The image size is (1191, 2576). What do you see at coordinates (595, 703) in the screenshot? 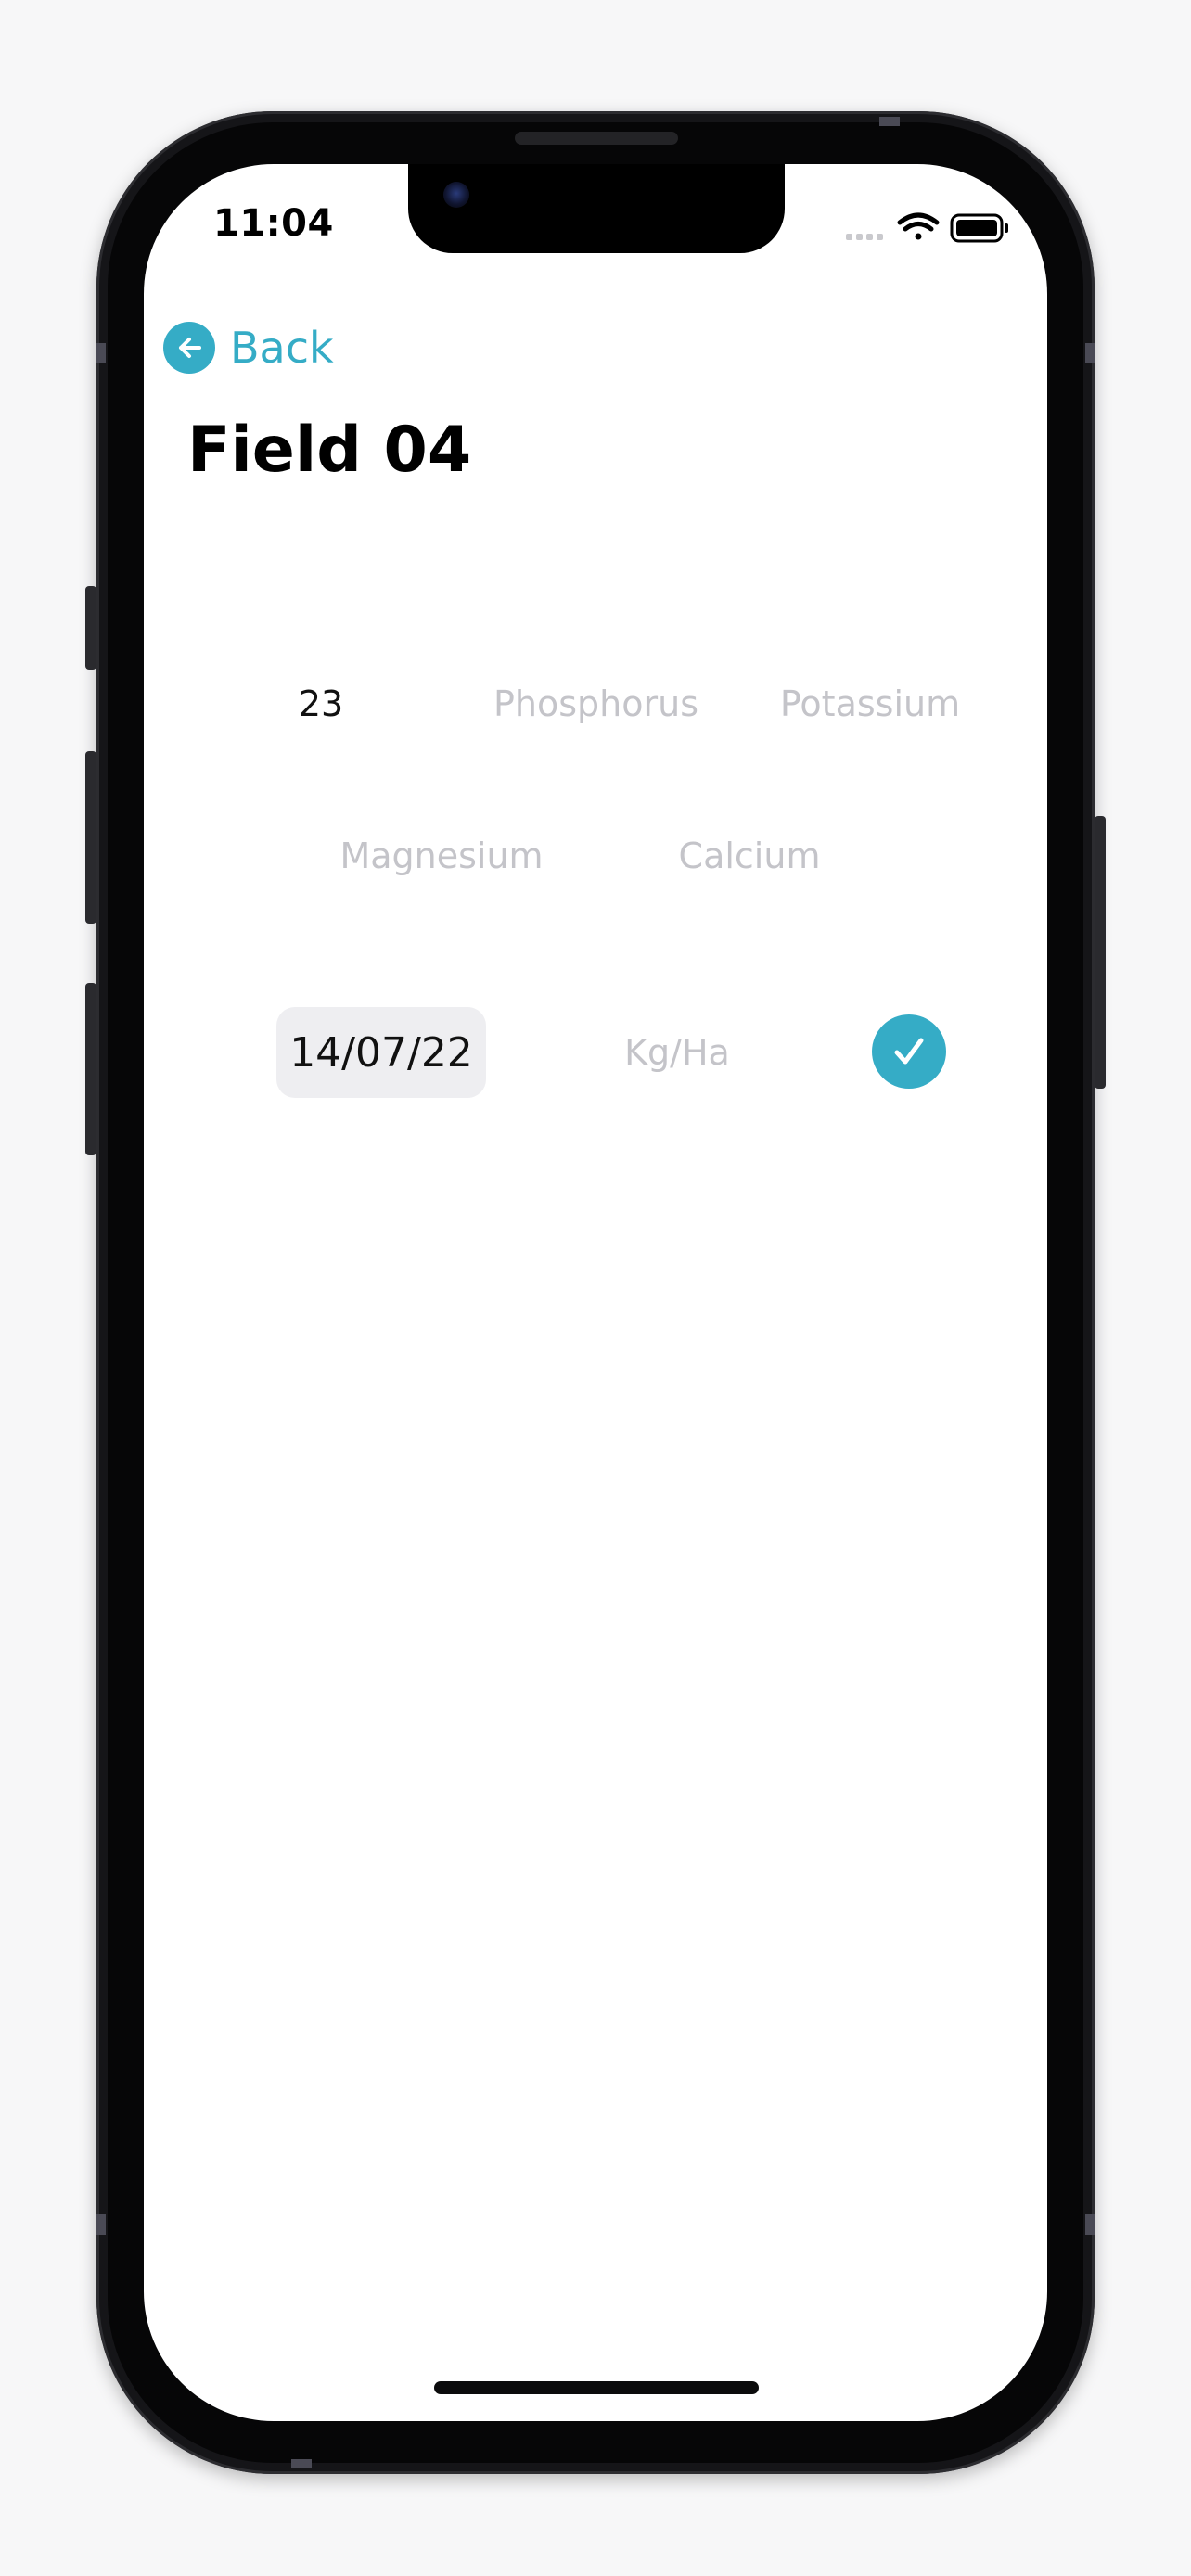
I see `phosphorus-input: Phosphorus` at bounding box center [595, 703].